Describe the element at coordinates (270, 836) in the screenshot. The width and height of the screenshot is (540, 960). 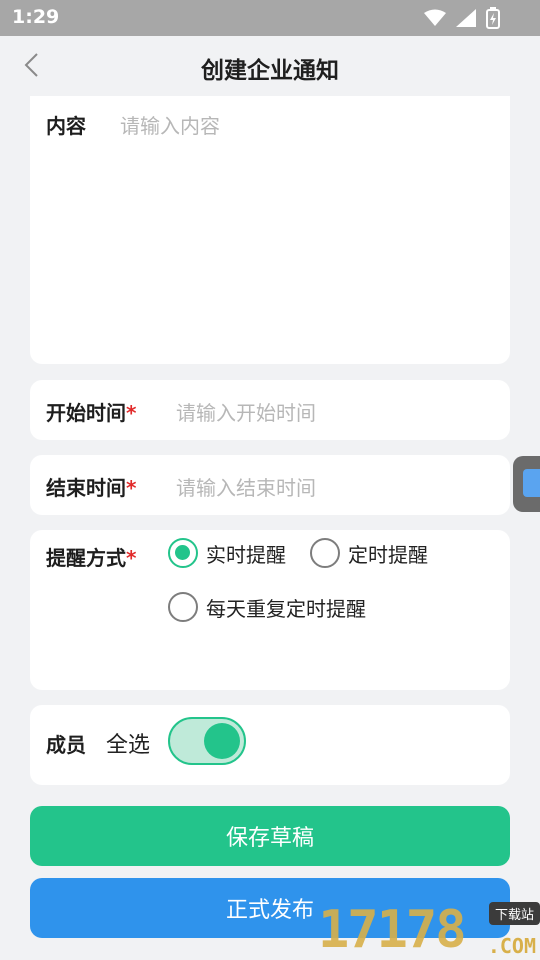
I see `save-draft-button: 保存草稿` at that location.